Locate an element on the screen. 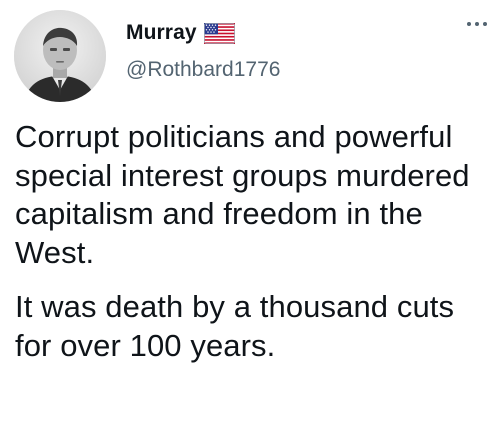  avatar is located at coordinates (60, 56).